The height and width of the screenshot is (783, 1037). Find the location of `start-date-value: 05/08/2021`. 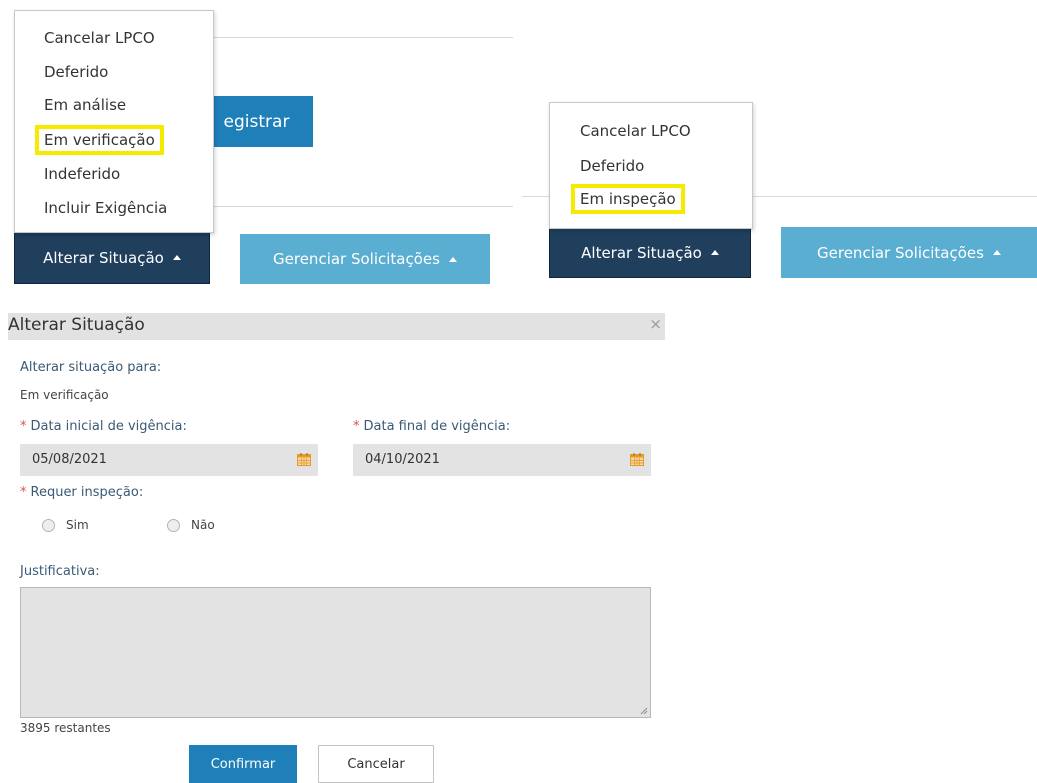

start-date-value: 05/08/2021 is located at coordinates (69, 459).